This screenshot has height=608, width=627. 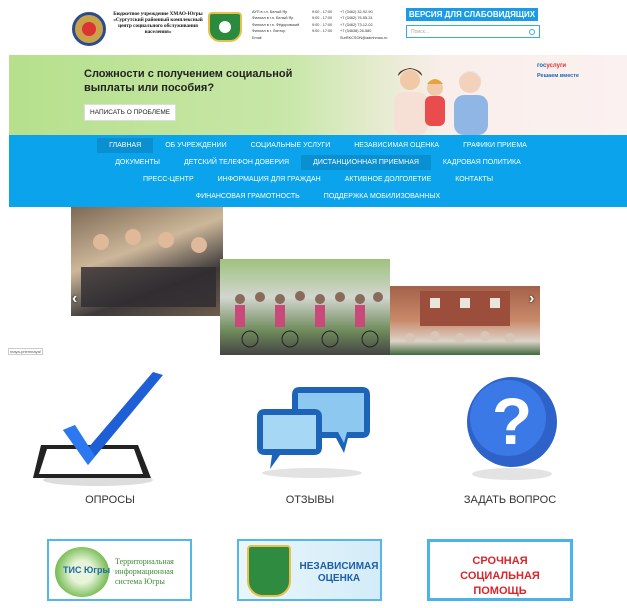 What do you see at coordinates (25, 351) in the screenshot?
I see `image-alt-text: maya-priemnaya/` at bounding box center [25, 351].